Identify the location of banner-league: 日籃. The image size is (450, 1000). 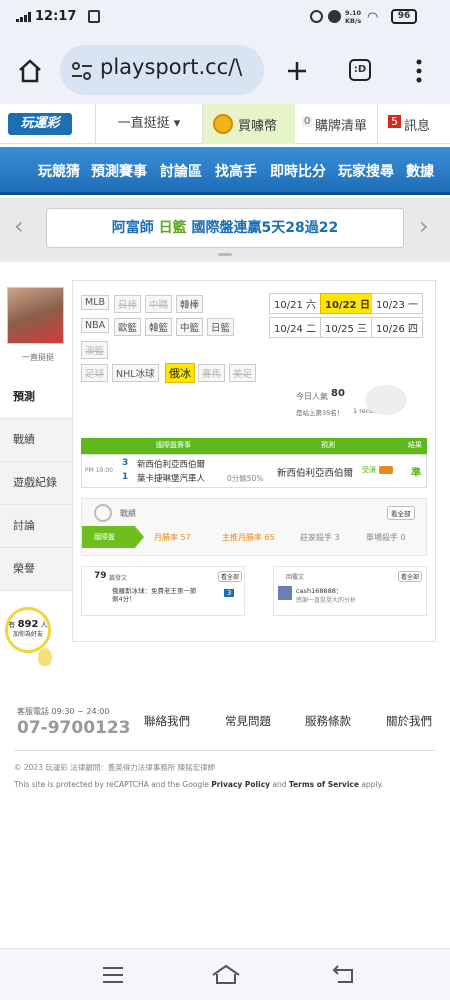
(172, 228).